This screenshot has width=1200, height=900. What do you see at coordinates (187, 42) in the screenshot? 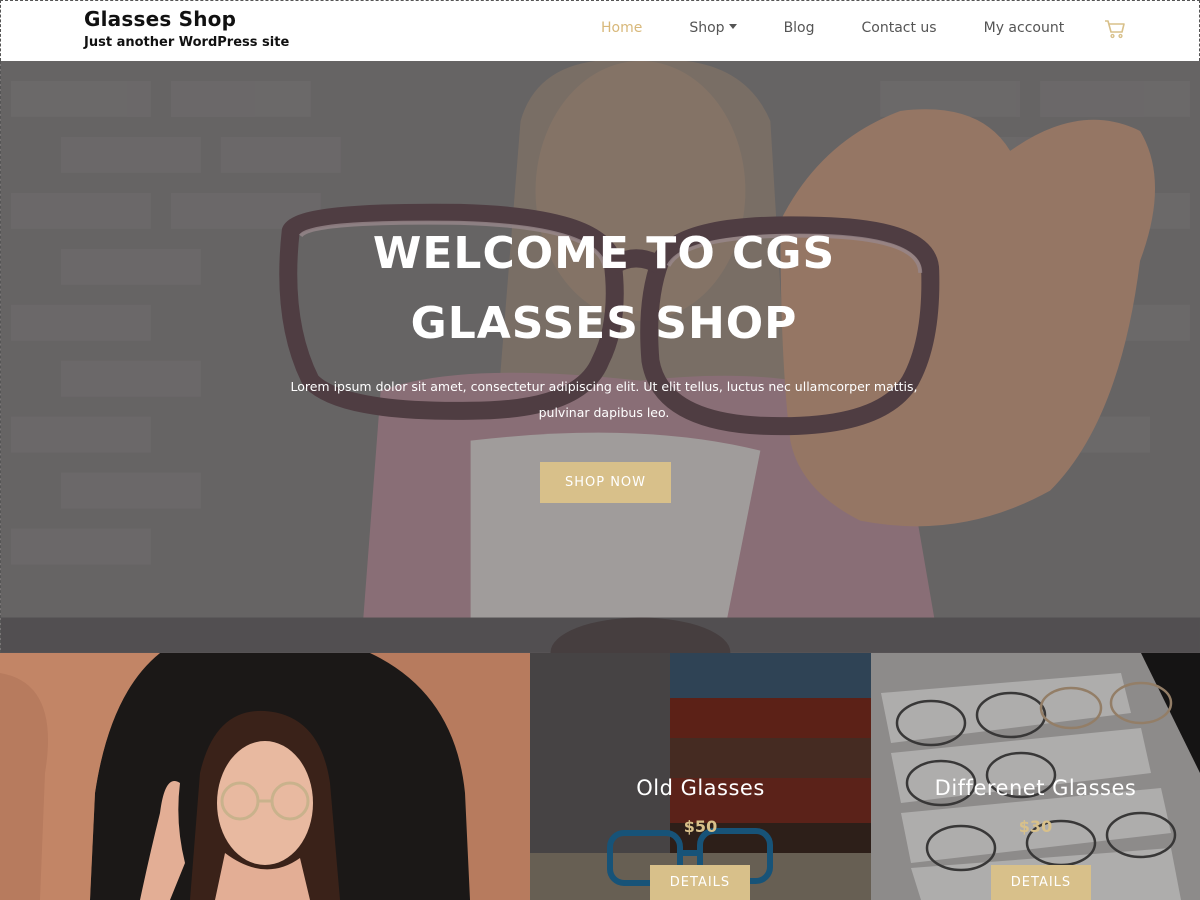
I see `site-tagline: Just another WordPress site` at bounding box center [187, 42].